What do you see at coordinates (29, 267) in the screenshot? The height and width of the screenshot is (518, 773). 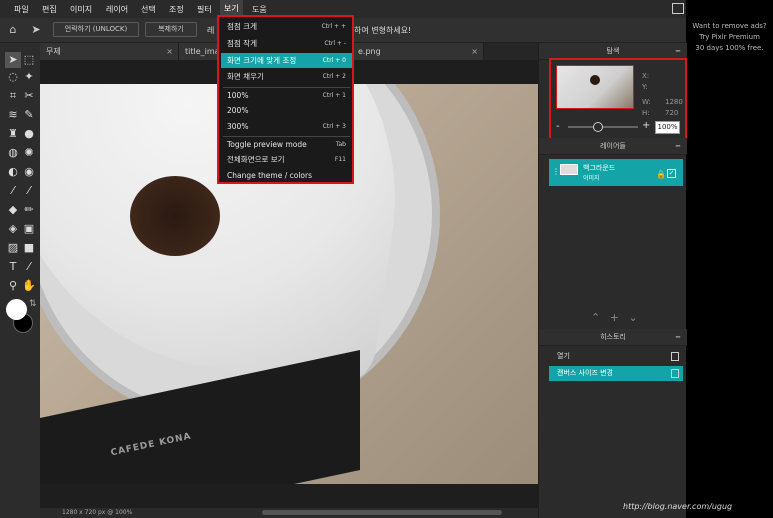 I see `eyedropper-tool-icon: ⁄` at bounding box center [29, 267].